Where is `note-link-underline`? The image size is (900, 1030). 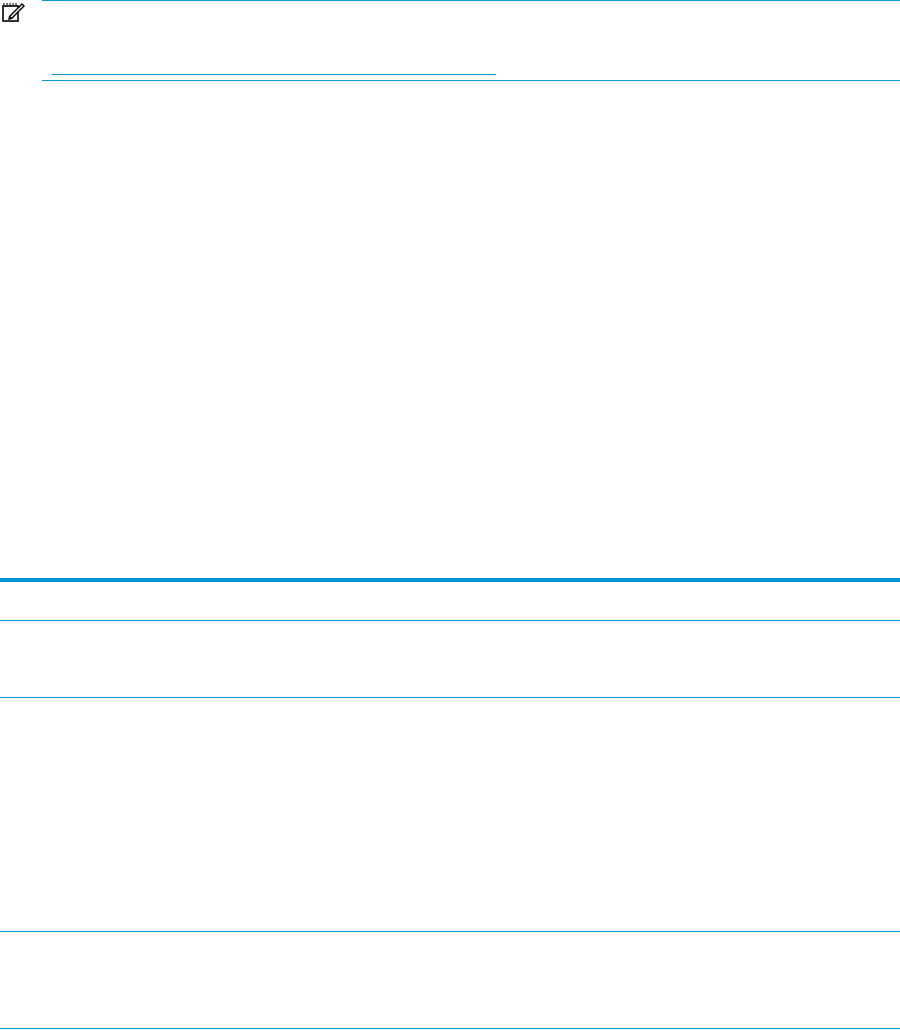 note-link-underline is located at coordinates (274, 74).